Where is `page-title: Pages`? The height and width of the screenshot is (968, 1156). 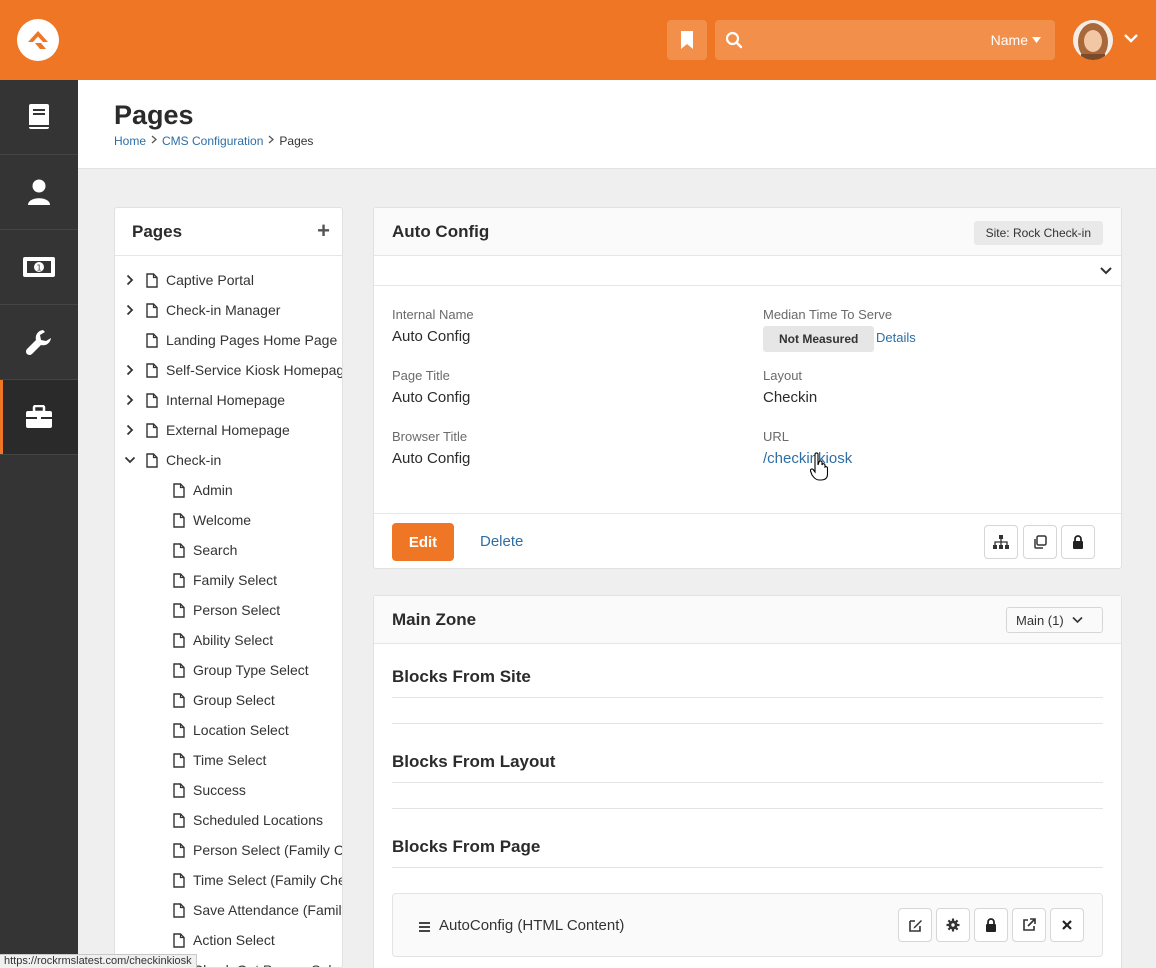
page-title: Pages is located at coordinates (154, 115).